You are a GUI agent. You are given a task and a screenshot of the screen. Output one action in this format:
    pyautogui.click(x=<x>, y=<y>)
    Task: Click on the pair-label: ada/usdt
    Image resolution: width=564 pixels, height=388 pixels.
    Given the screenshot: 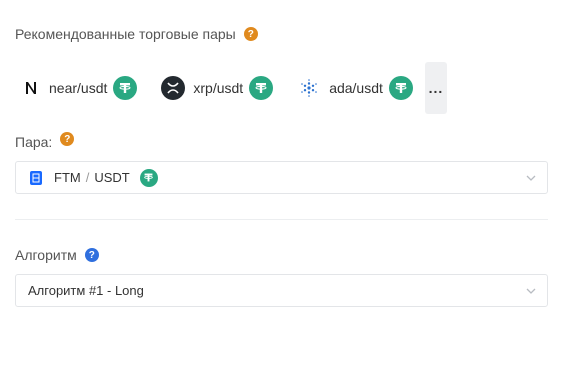 What is the action you would take?
    pyautogui.click(x=356, y=88)
    